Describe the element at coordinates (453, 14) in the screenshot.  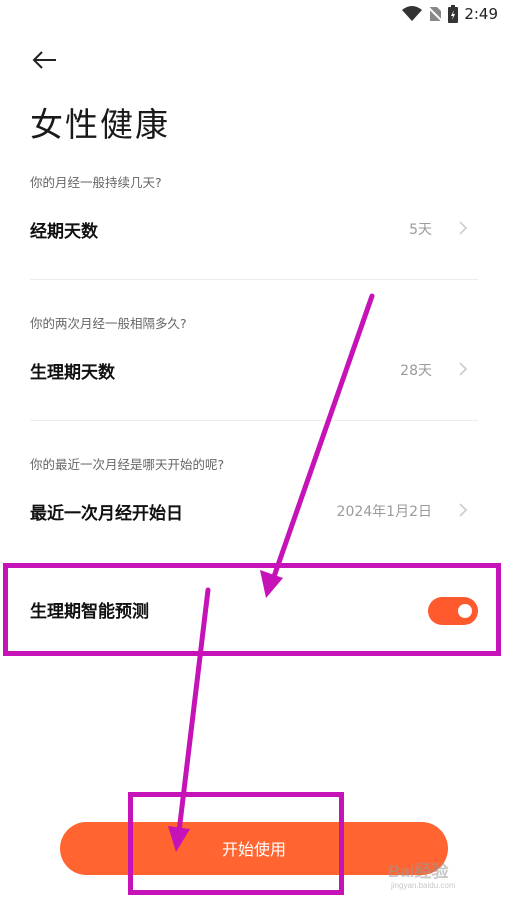
I see `battery-charging-icon` at that location.